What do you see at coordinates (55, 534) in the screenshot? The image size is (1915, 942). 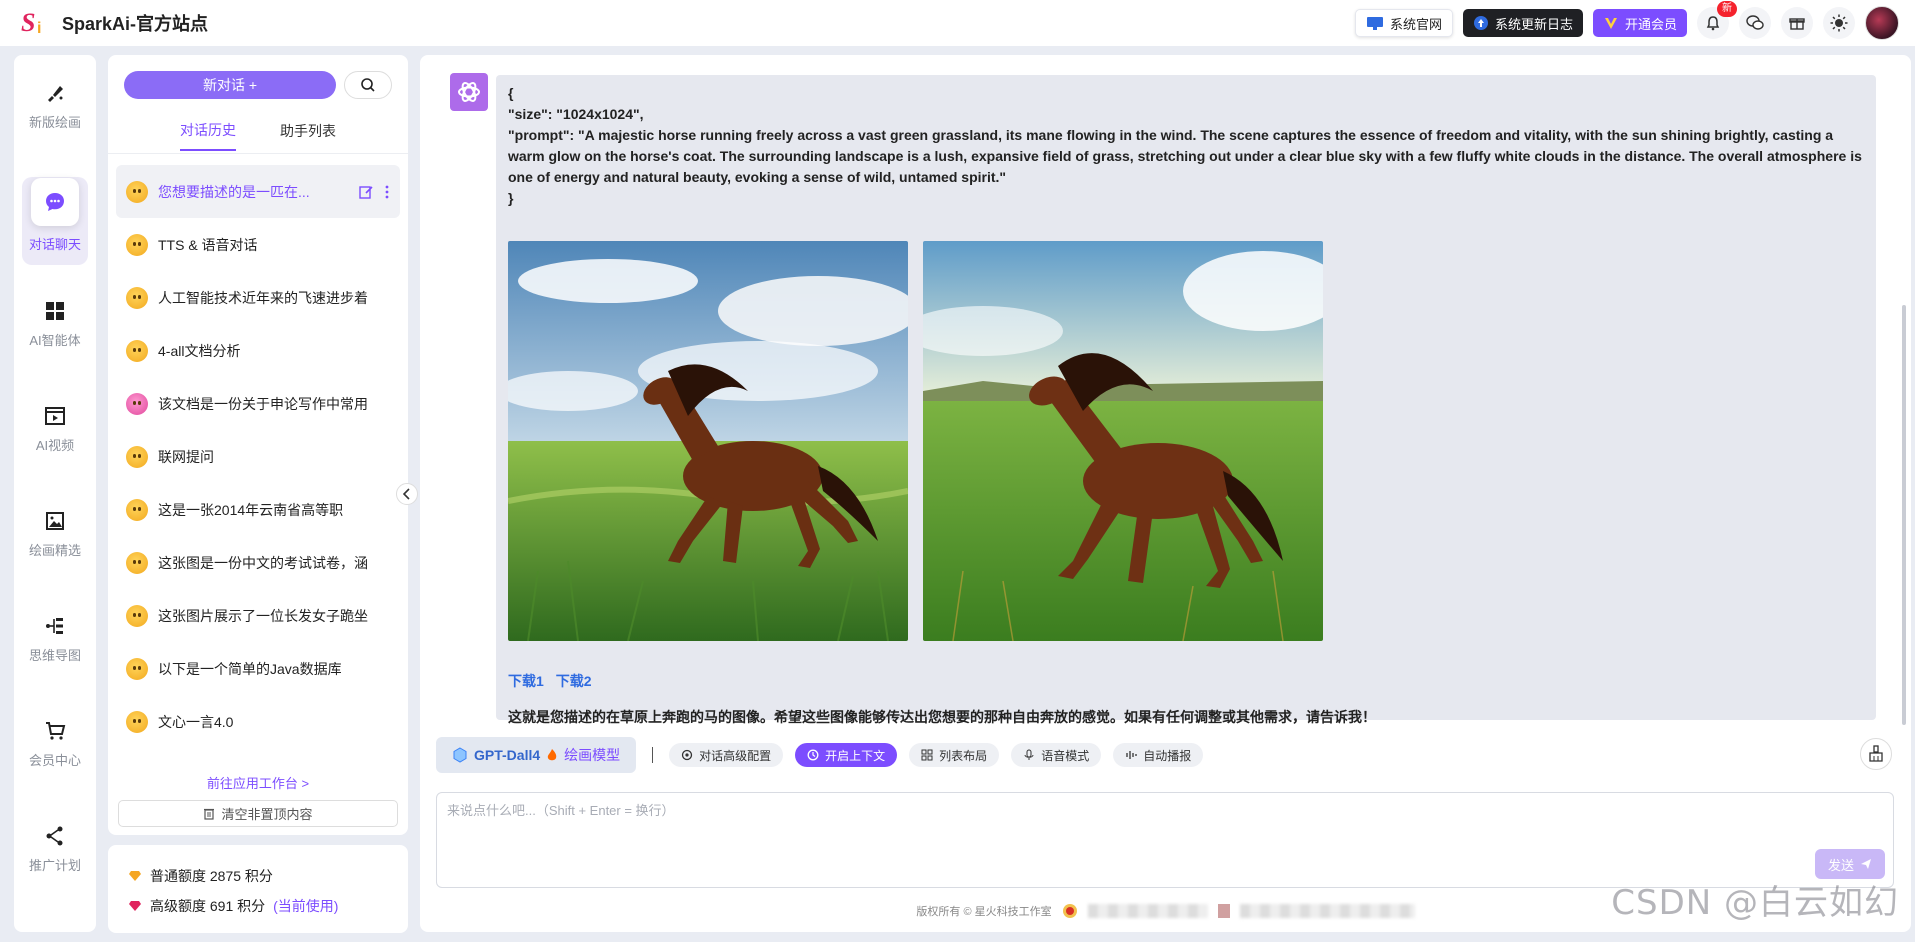 I see `nav-item-gallery: 绘画精选` at bounding box center [55, 534].